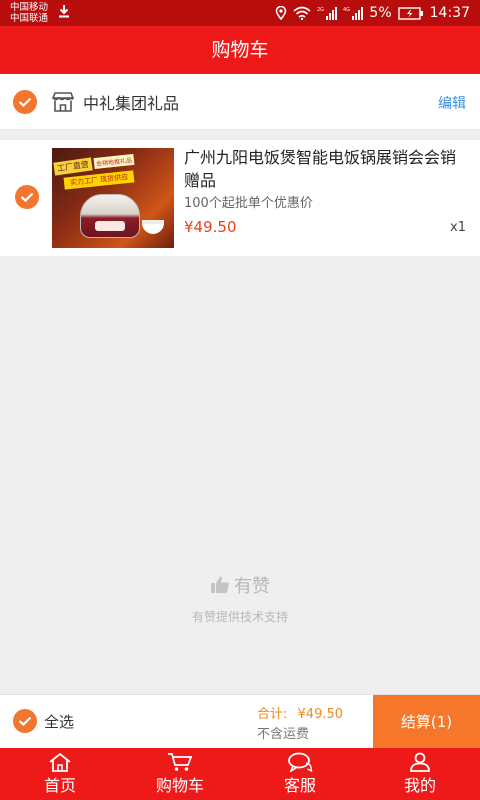 This screenshot has width=480, height=800. I want to click on carrier-labels: 中国移动 中国联通, so click(29, 13).